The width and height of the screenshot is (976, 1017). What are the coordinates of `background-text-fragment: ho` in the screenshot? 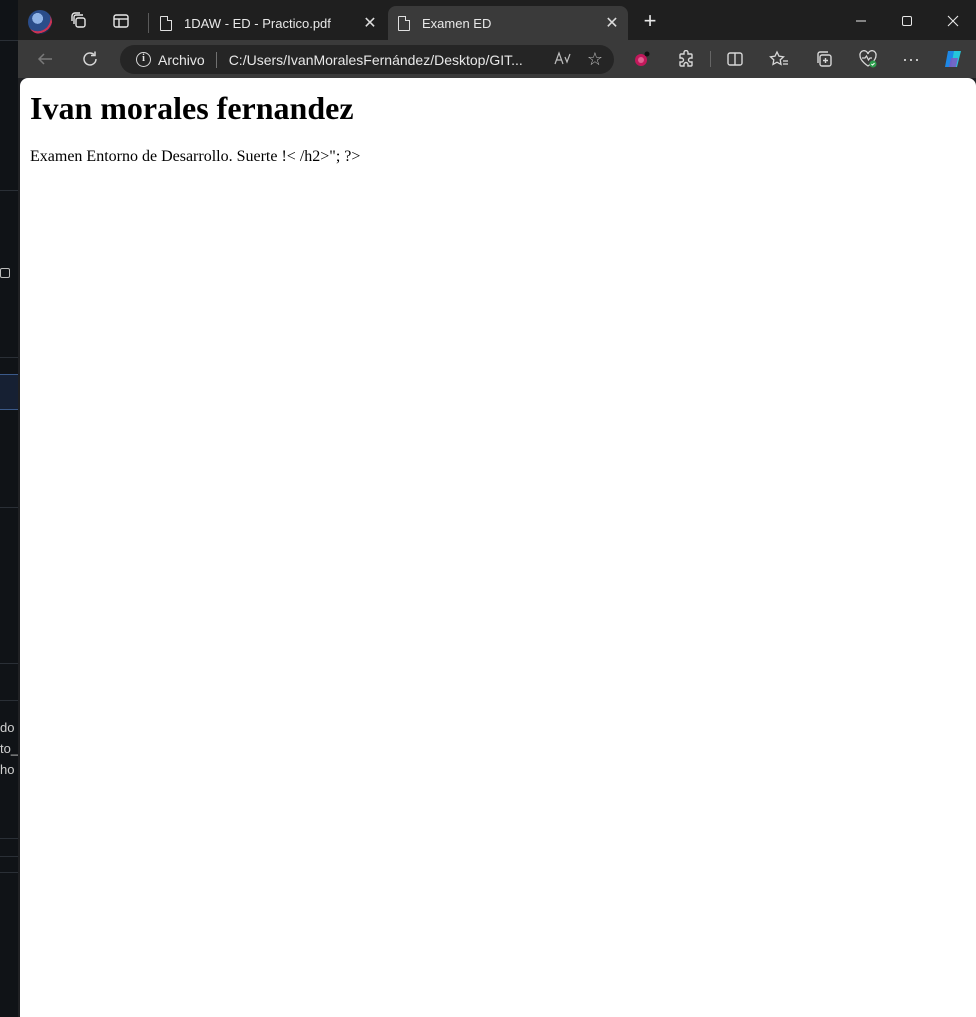 It's located at (7, 769).